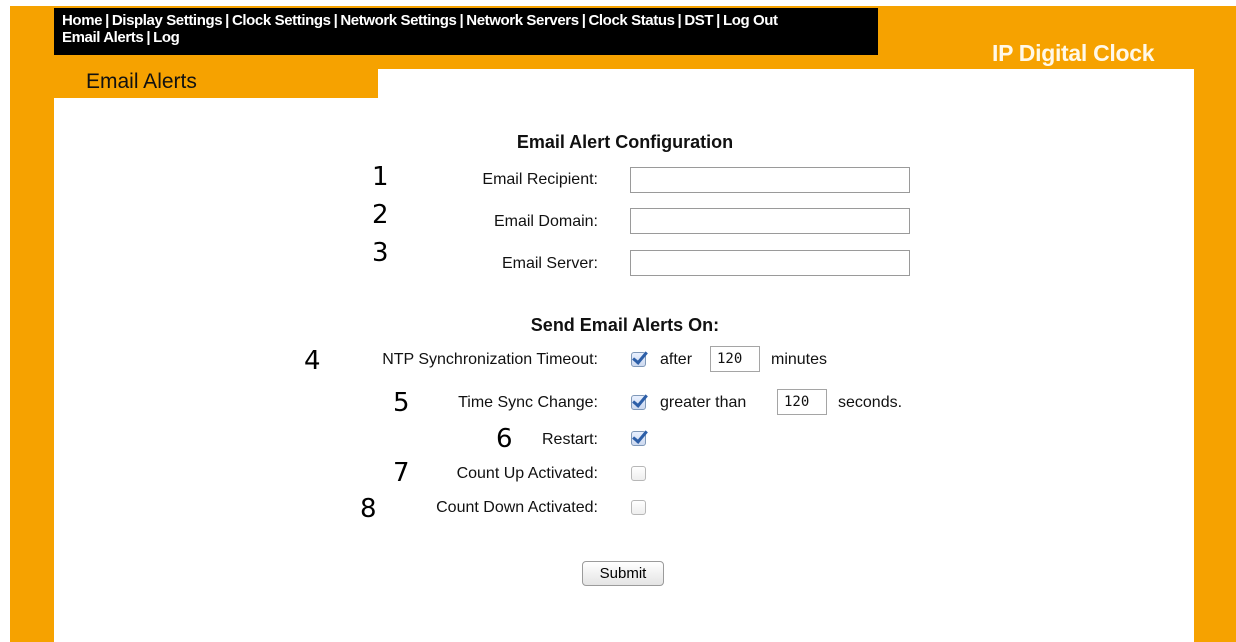  Describe the element at coordinates (398, 20) in the screenshot. I see `nav-network-settings: Network Settings` at that location.